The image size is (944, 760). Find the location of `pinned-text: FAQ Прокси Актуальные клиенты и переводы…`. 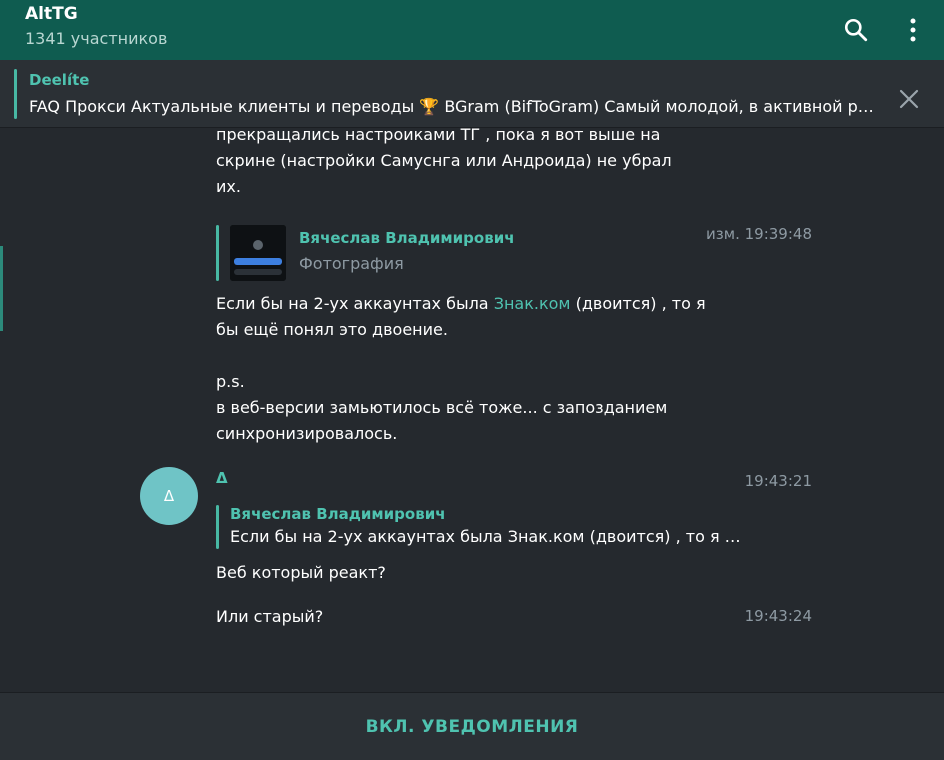

pinned-text: FAQ Прокси Актуальные клиенты и переводы… is located at coordinates (451, 106).